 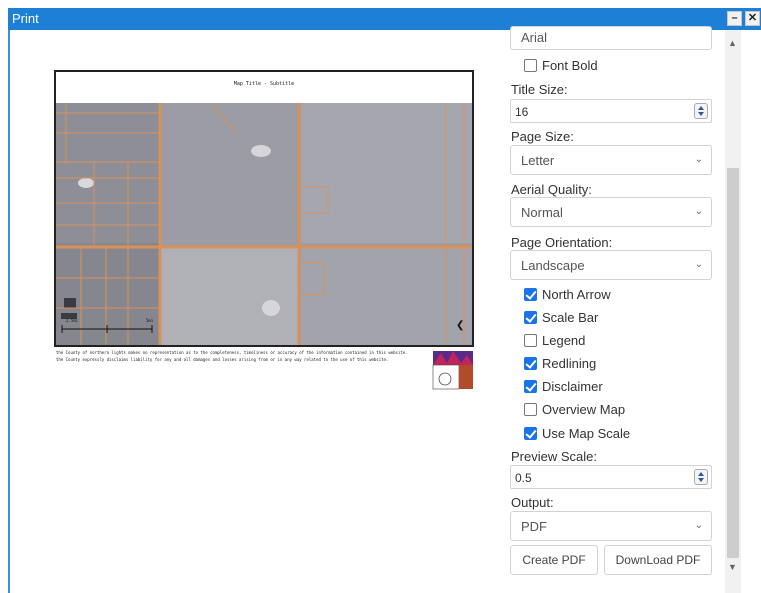 I want to click on aerial-quality-label: Aerial Quality:, so click(x=551, y=189).